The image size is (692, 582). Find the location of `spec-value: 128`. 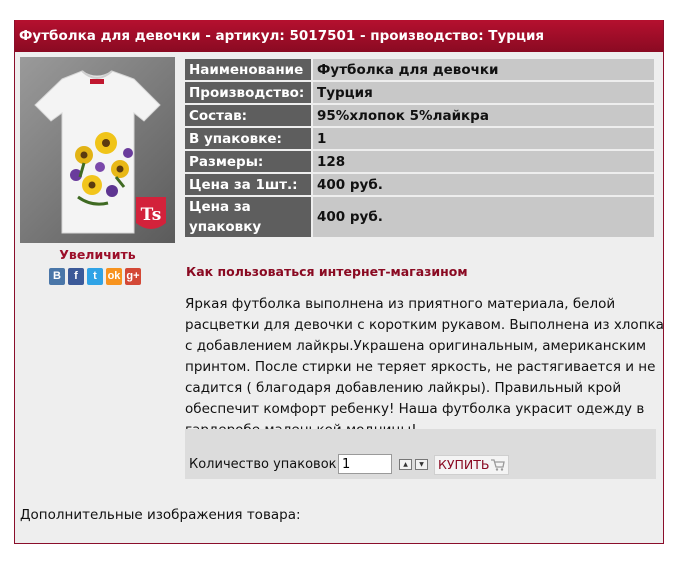

spec-value: 128 is located at coordinates (483, 161).